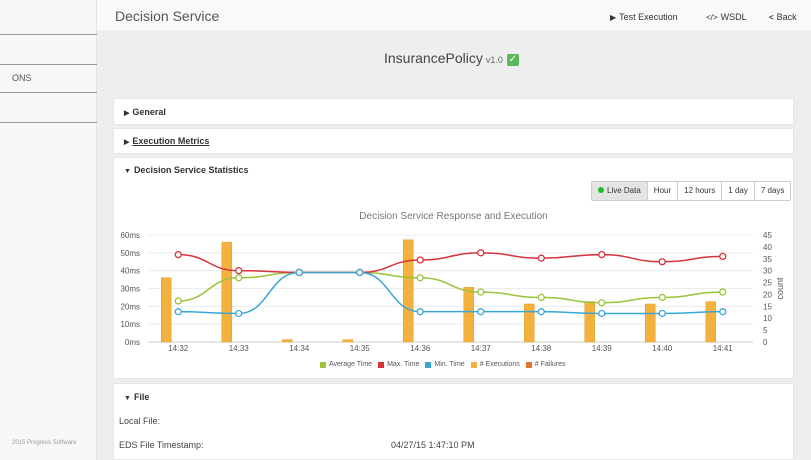 This screenshot has width=811, height=460. Describe the element at coordinates (662, 348) in the screenshot. I see `x-tick-label: 14:40` at that location.